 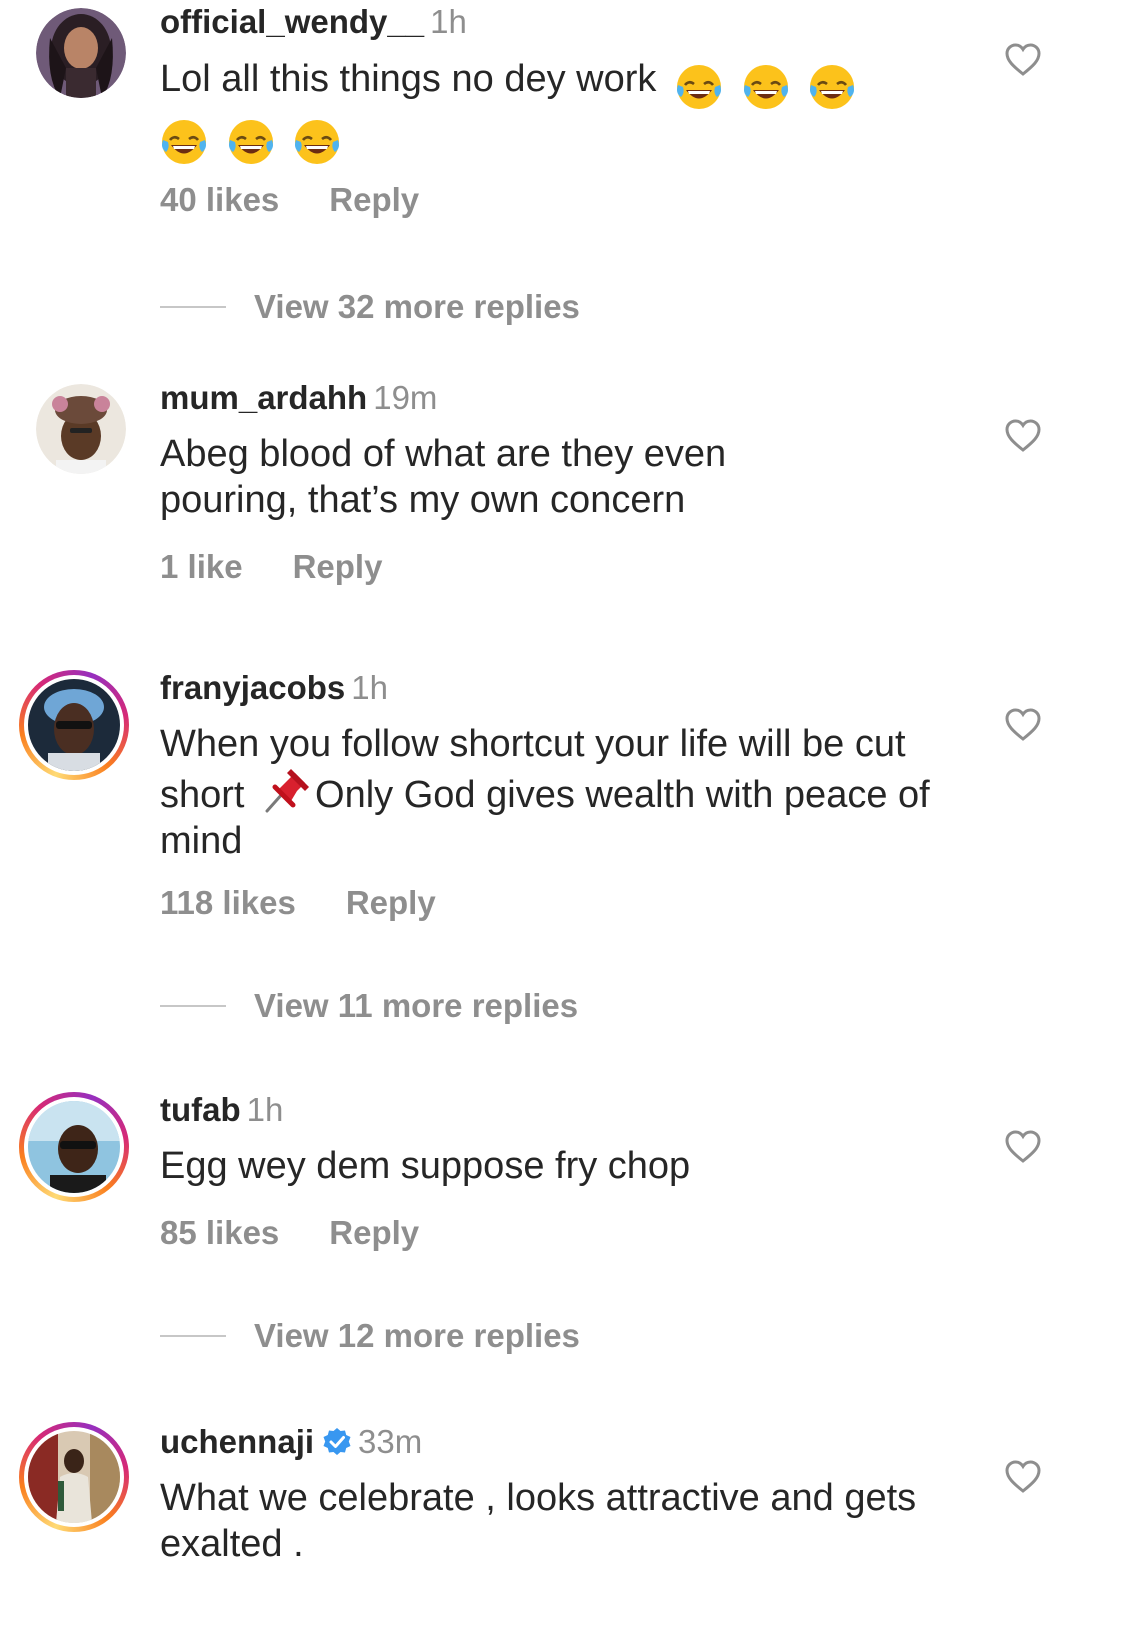 I want to click on like-count: 85 likes, so click(x=219, y=1232).